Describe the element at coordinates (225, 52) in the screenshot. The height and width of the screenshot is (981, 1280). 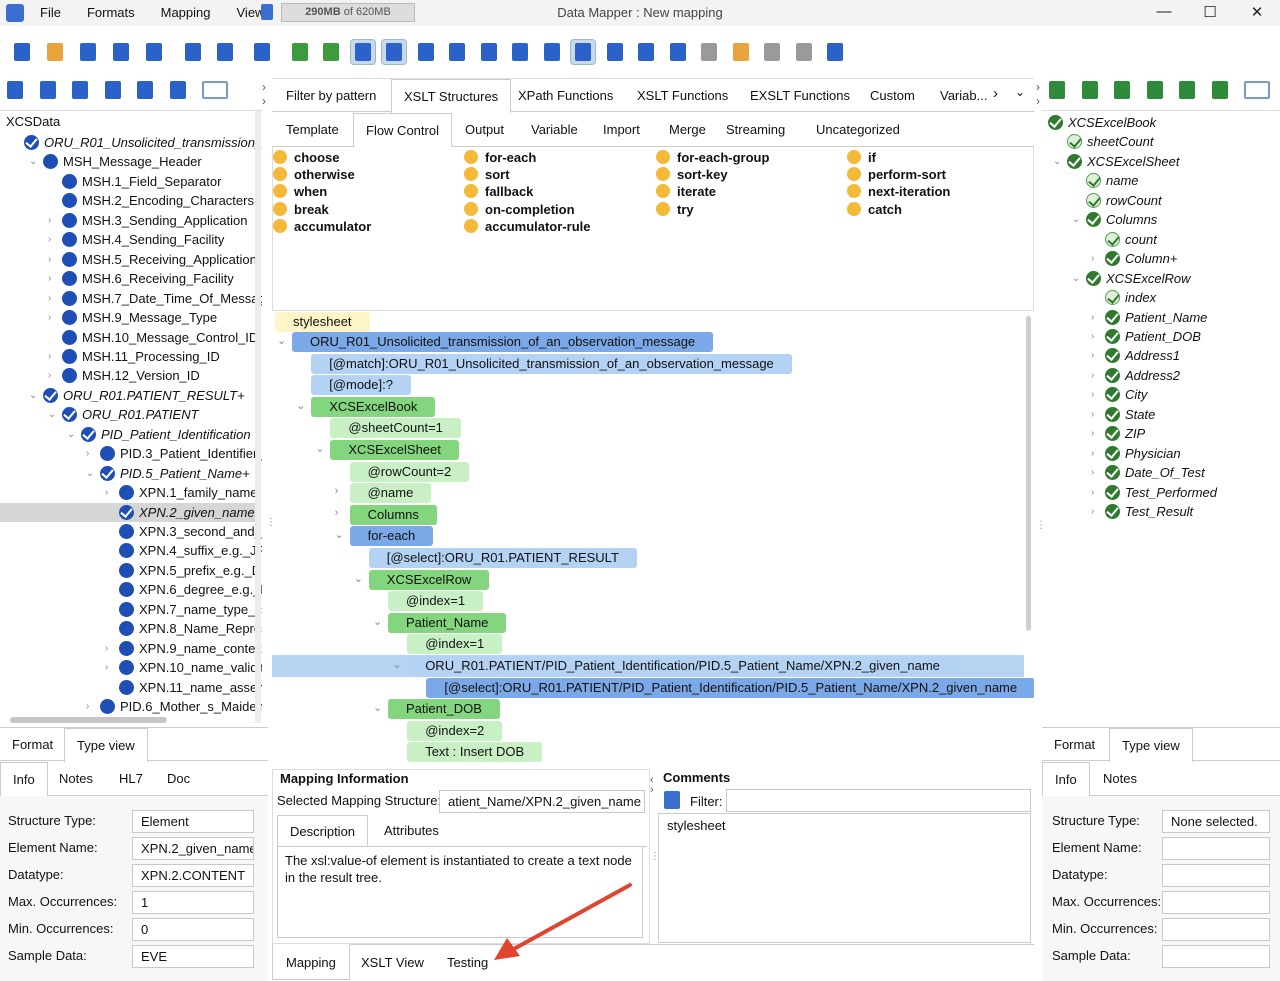
I see `redo-icon` at that location.